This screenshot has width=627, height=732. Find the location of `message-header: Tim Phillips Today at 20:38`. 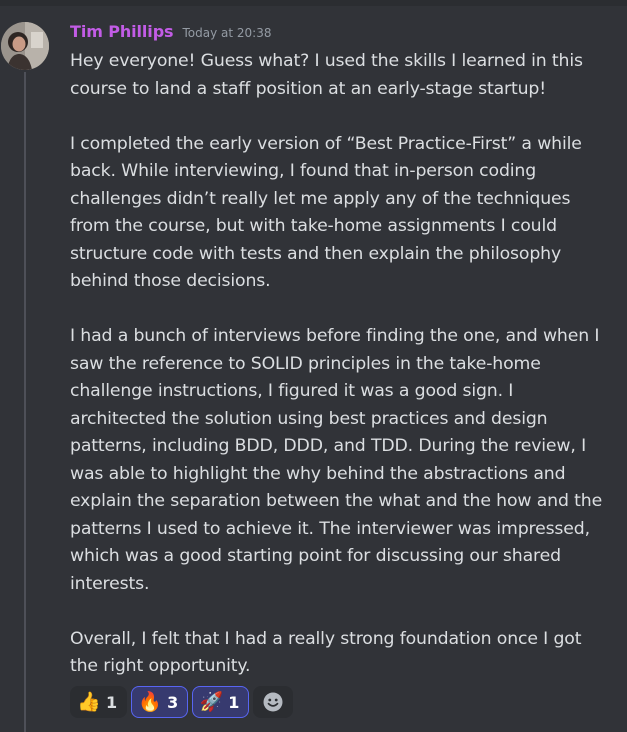

message-header: Tim Phillips Today at 20:38 is located at coordinates (170, 34).